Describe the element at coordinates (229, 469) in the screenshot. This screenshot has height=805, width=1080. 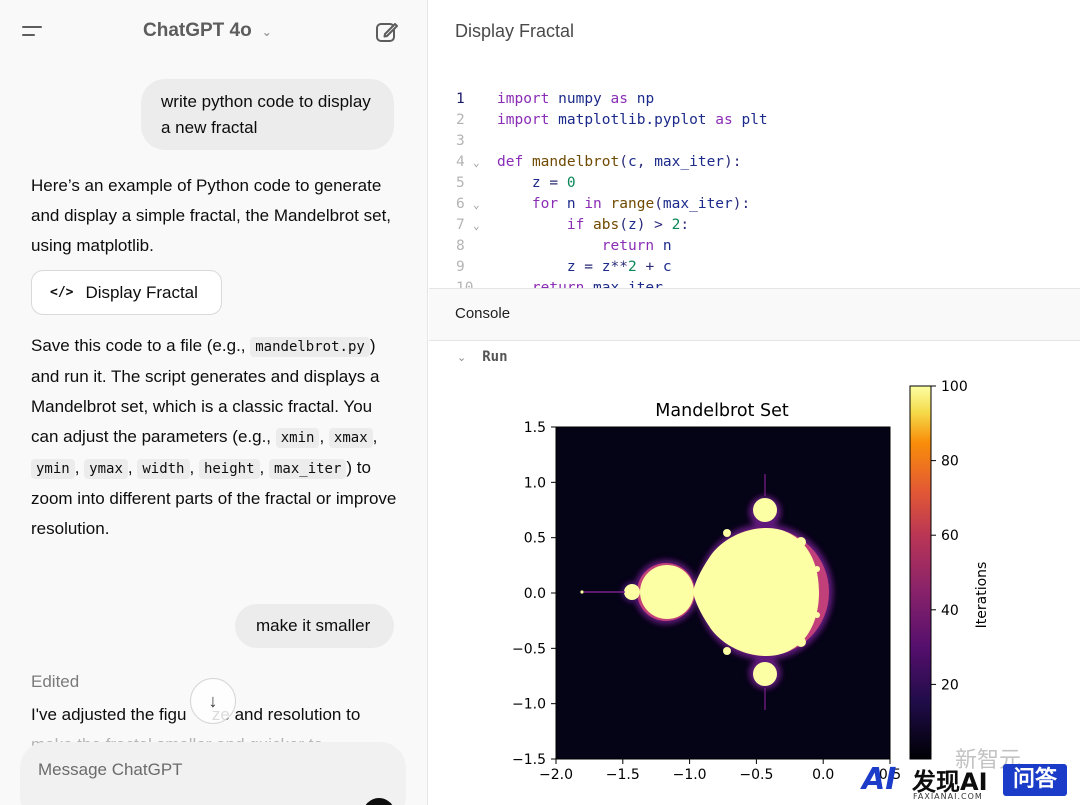
I see `inline-code: height` at that location.